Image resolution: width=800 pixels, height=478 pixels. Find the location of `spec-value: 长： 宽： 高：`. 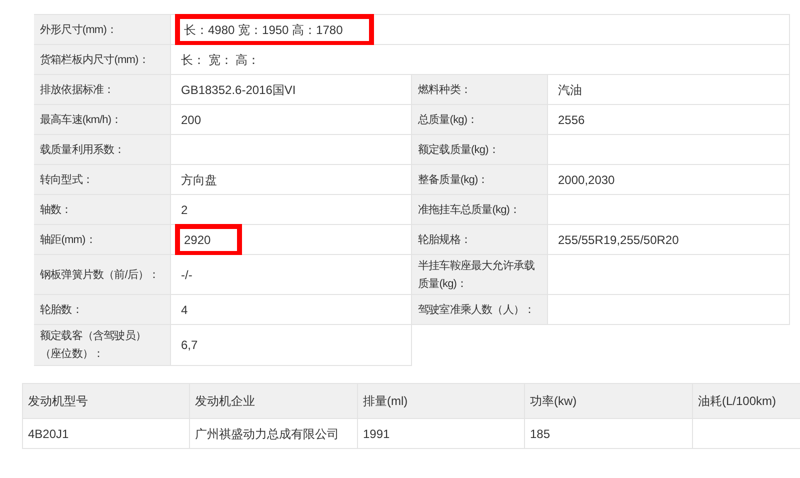

spec-value: 长： 宽： 高： is located at coordinates (480, 60).